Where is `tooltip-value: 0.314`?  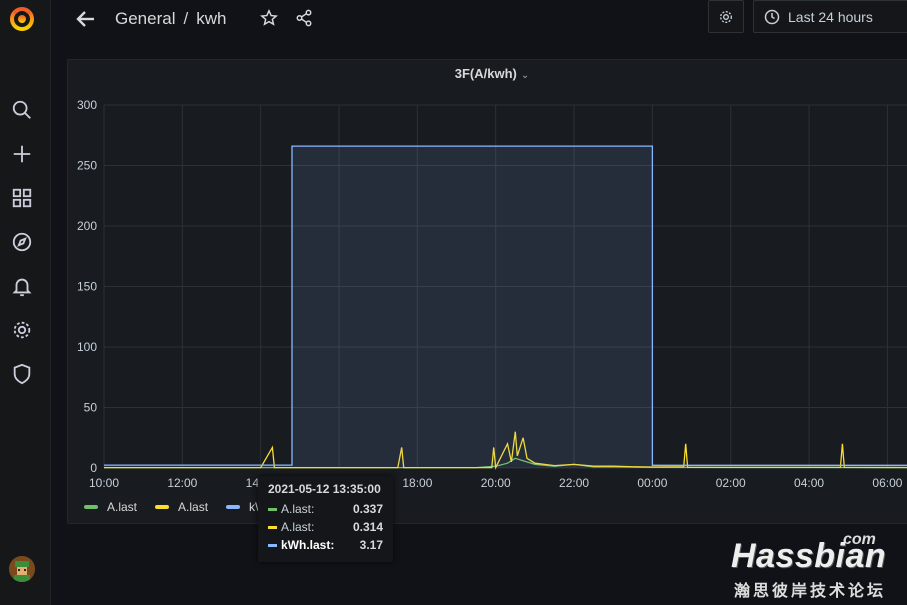 tooltip-value: 0.314 is located at coordinates (367, 527).